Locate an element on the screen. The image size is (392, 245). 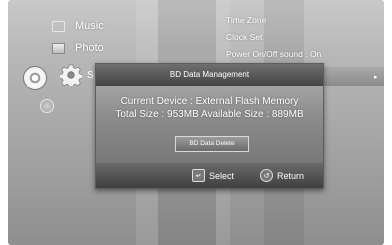
dialog-footer: ↵ Select ↺ Return is located at coordinates (209, 175).